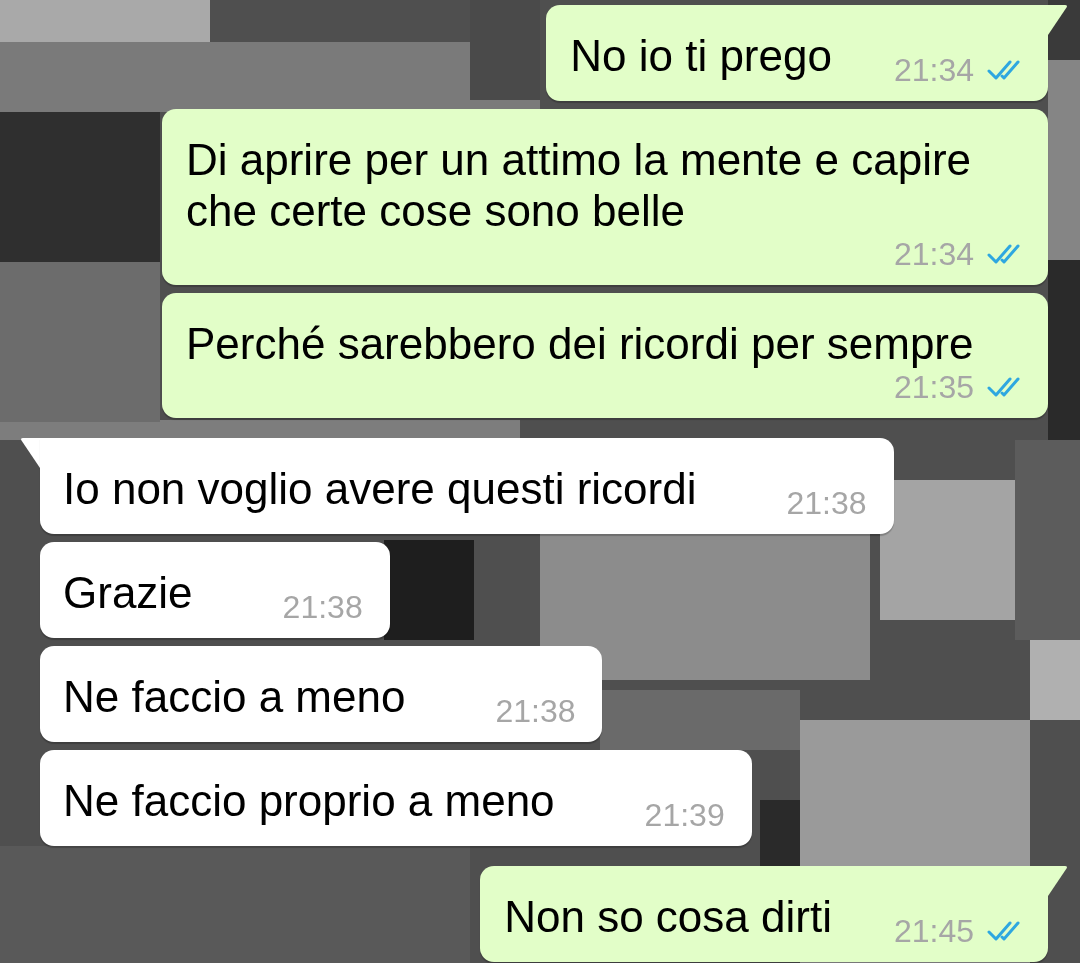 The width and height of the screenshot is (1080, 963). What do you see at coordinates (684, 815) in the screenshot?
I see `message-time: 21:39` at bounding box center [684, 815].